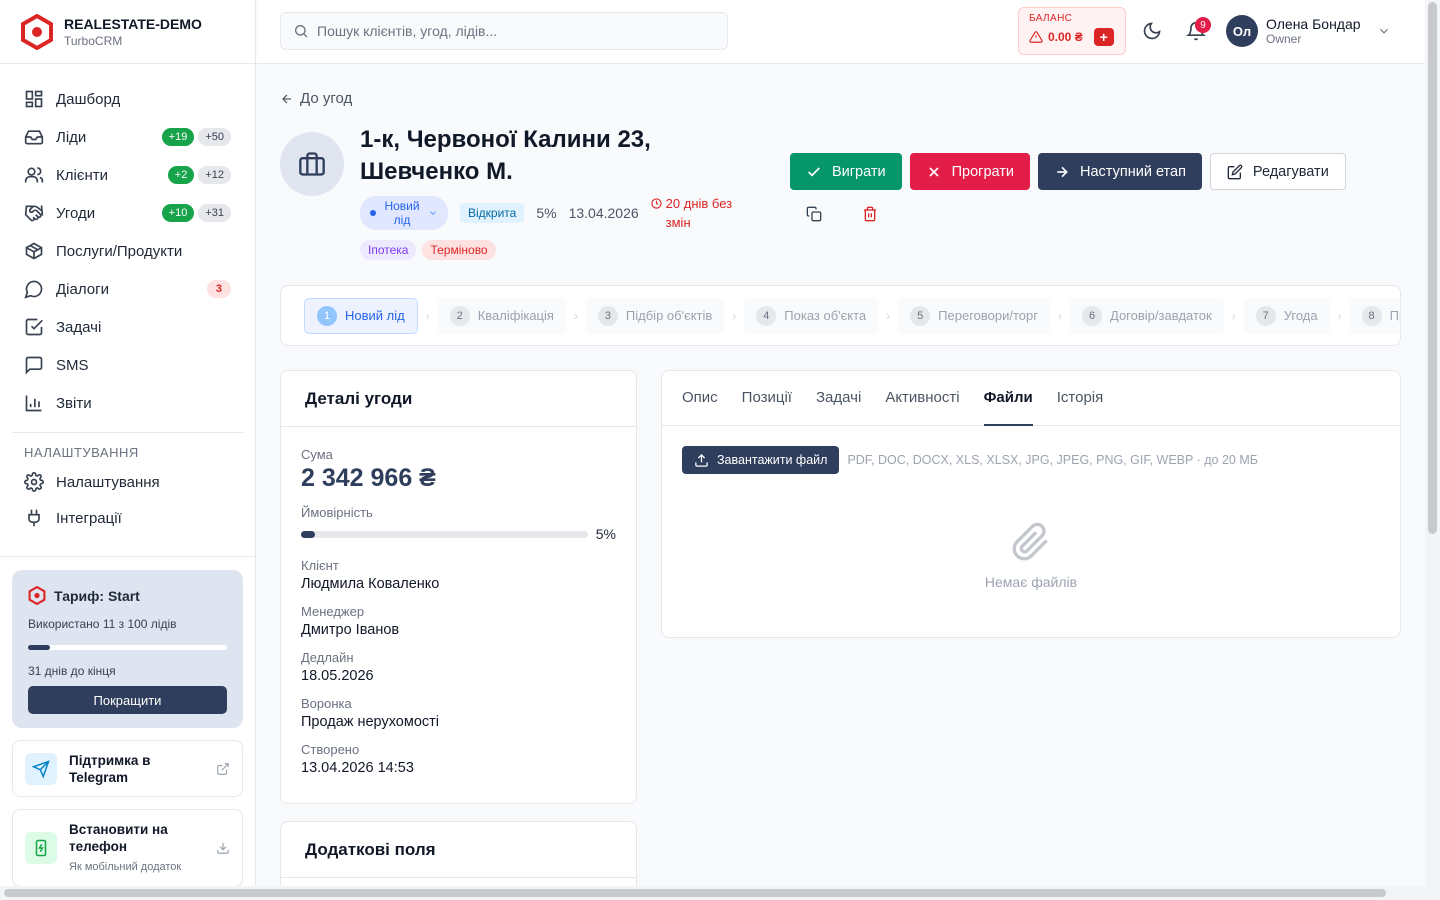 The width and height of the screenshot is (1440, 900). I want to click on tariff-progress-fill, so click(39, 647).